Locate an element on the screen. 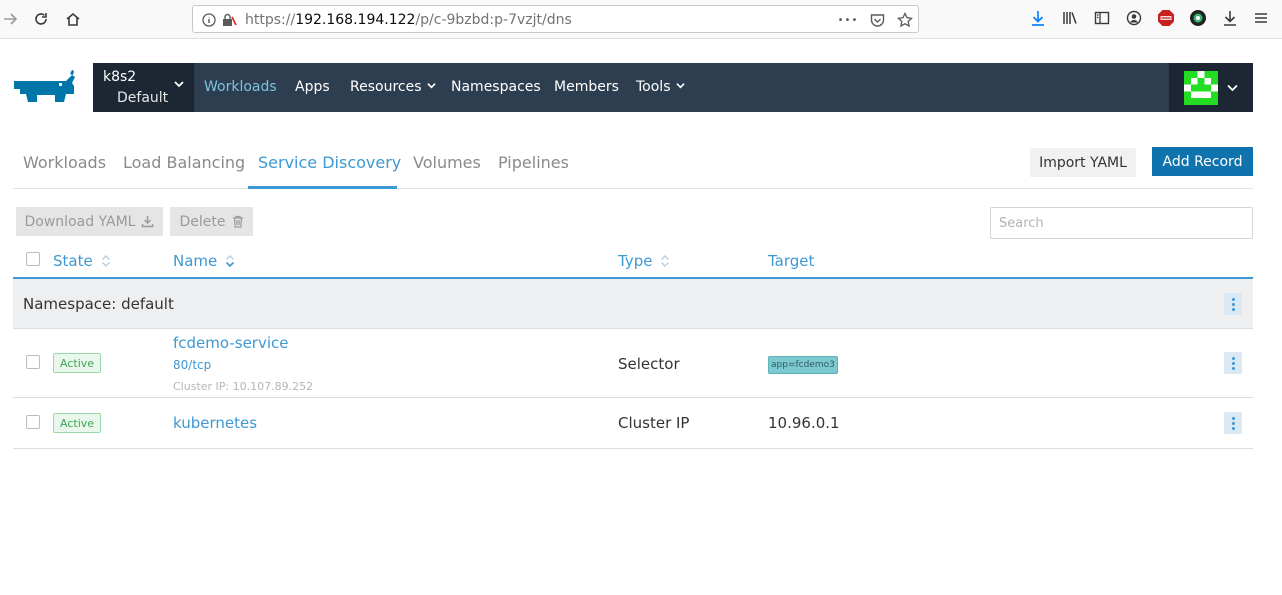  nav-tools: Tools is located at coordinates (660, 87).